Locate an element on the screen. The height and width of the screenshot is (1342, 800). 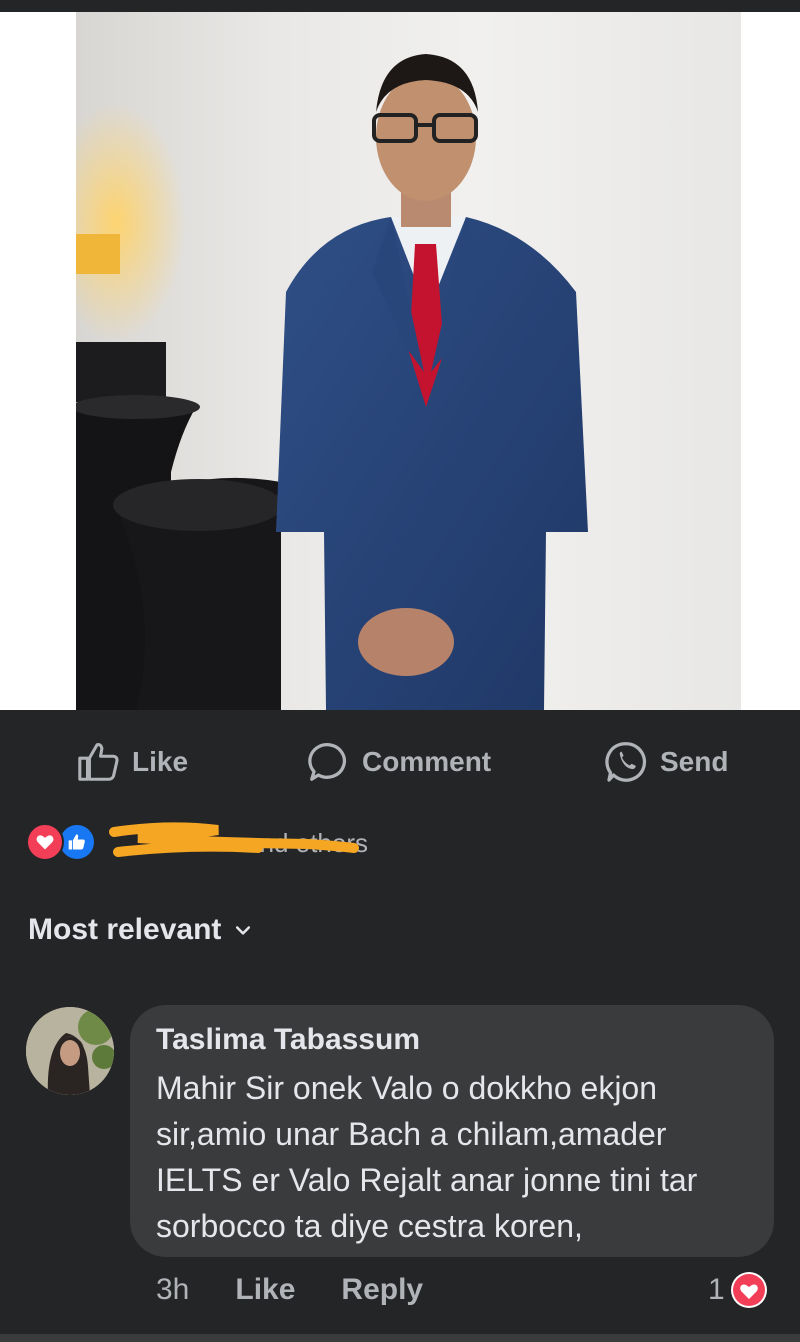
comment-author: Taslima Tabassum is located at coordinates (288, 1040).